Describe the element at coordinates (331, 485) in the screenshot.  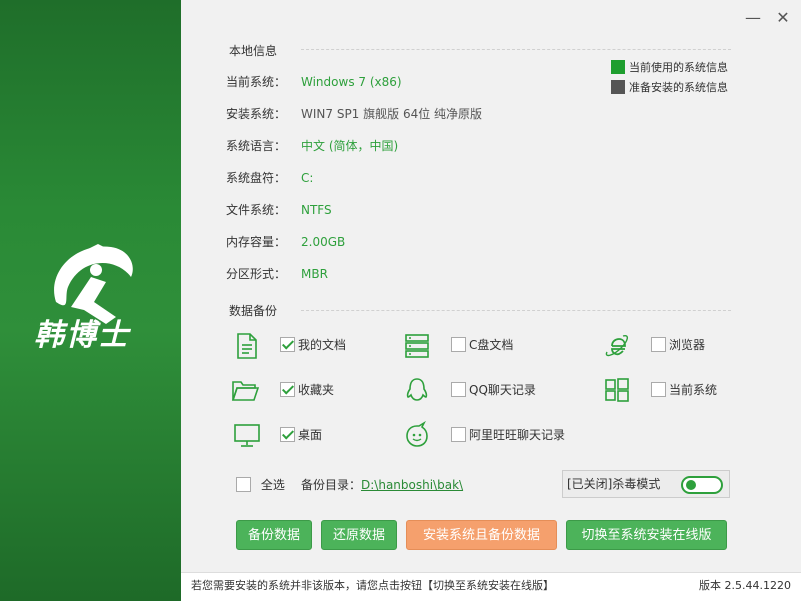
I see `backup-dir-label: 备份目录：` at that location.